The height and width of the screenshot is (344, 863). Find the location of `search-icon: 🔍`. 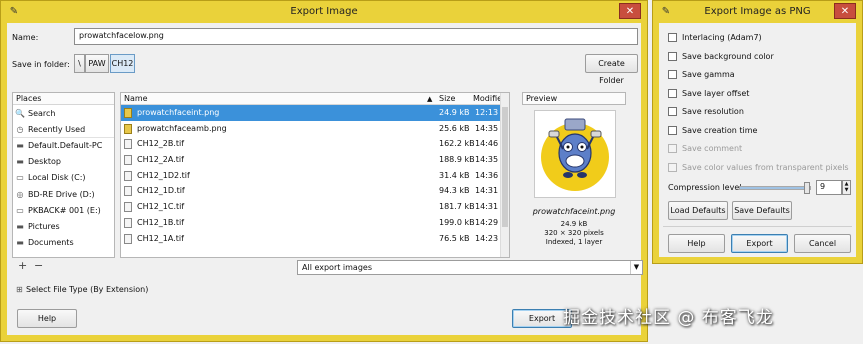

search-icon: 🔍 is located at coordinates (20, 113).